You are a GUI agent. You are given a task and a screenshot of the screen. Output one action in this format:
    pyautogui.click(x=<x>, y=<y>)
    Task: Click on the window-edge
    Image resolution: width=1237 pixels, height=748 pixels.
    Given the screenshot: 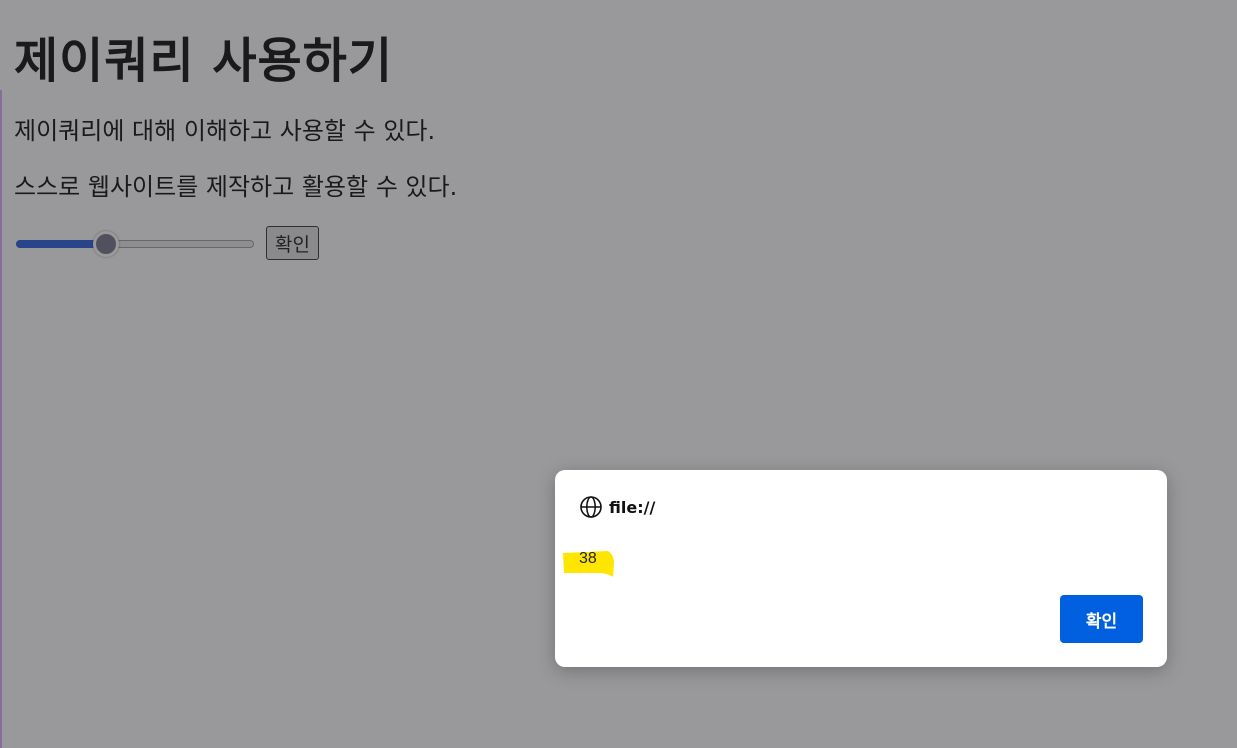 What is the action you would take?
    pyautogui.click(x=1, y=419)
    